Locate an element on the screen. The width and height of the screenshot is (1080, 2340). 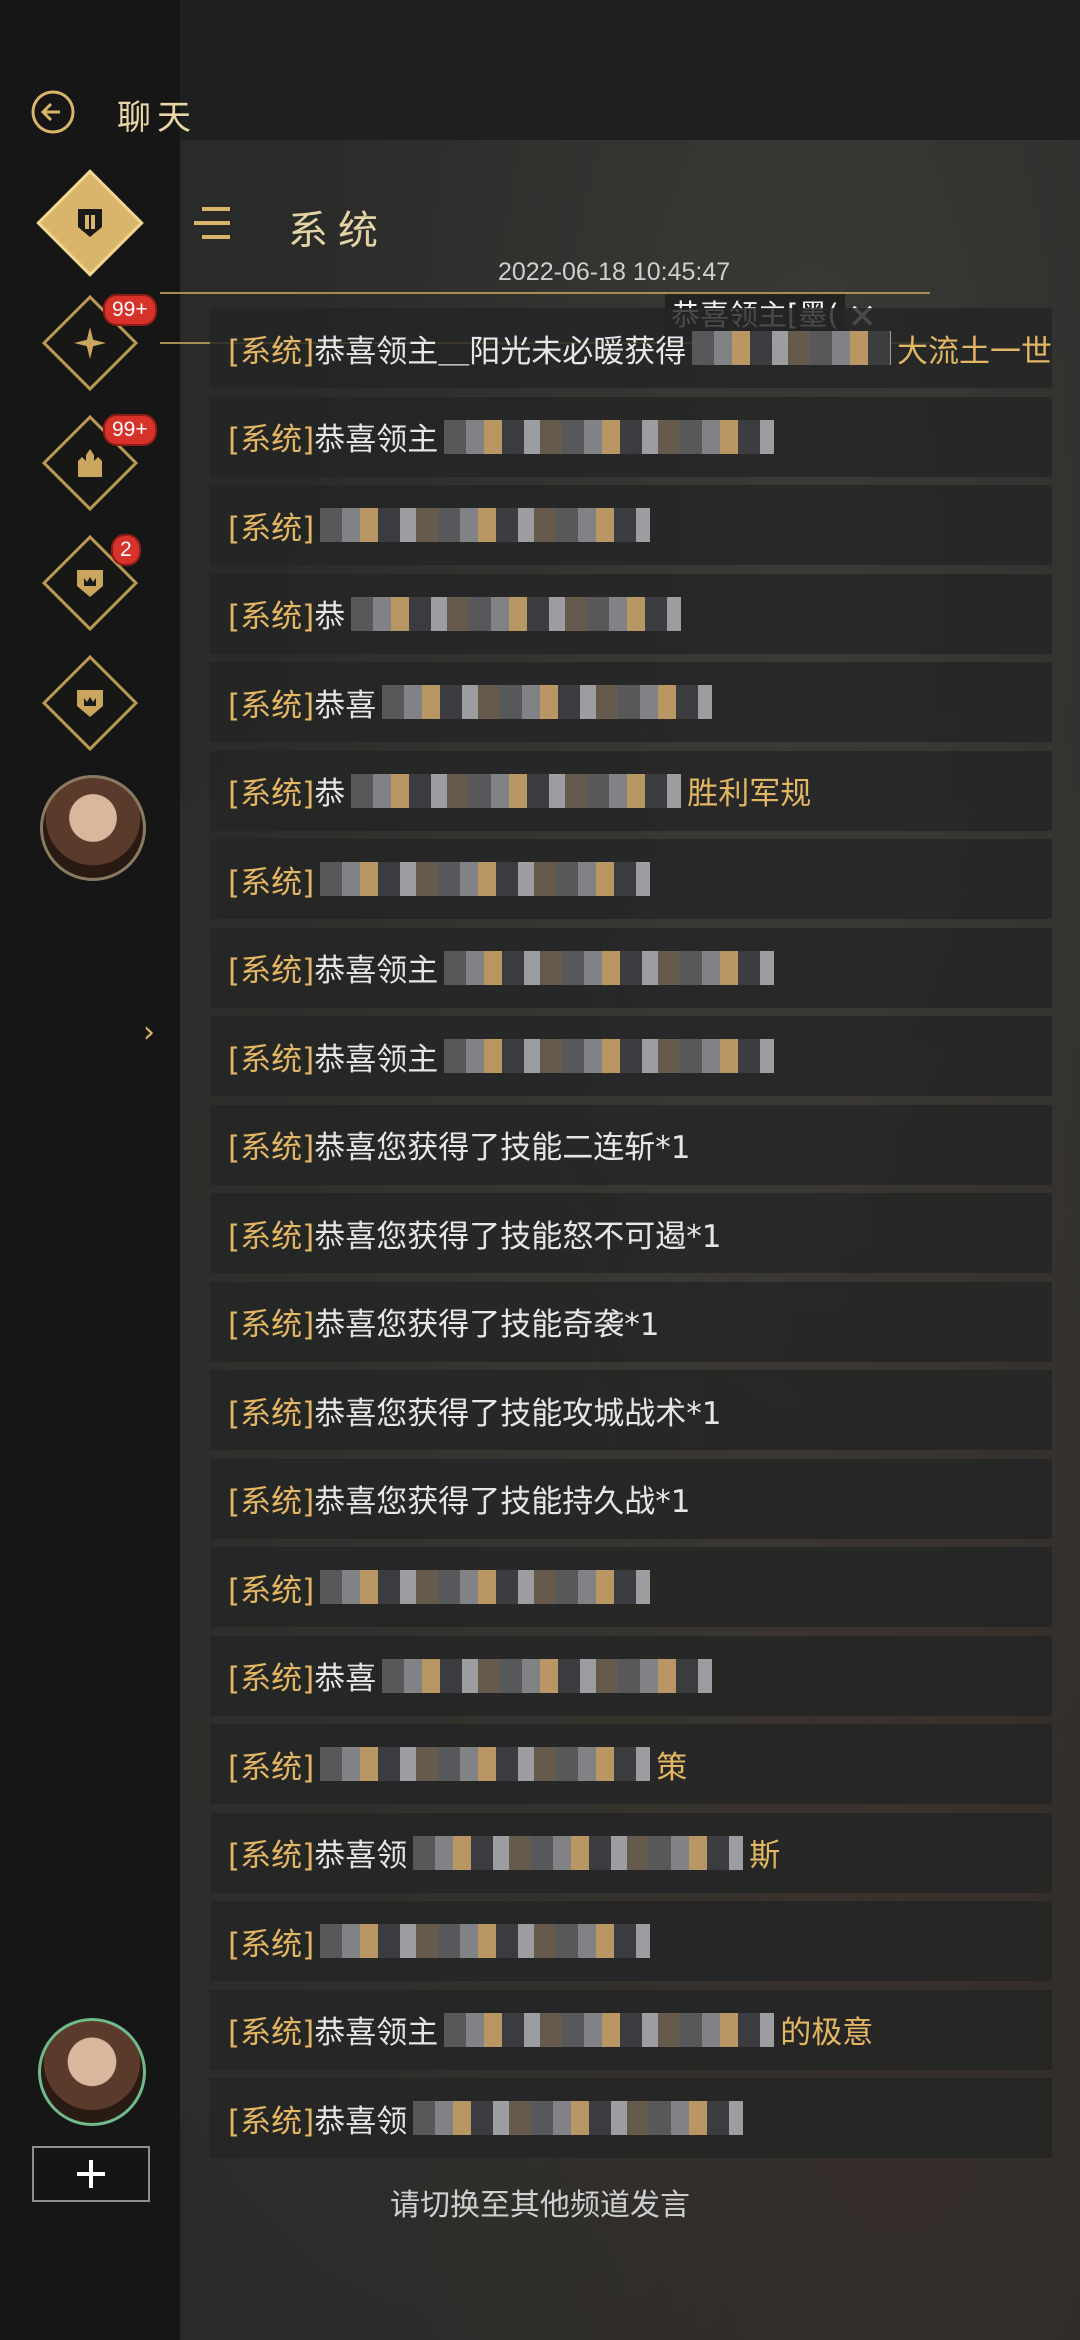
channel-title: 系统 is located at coordinates (338, 231).